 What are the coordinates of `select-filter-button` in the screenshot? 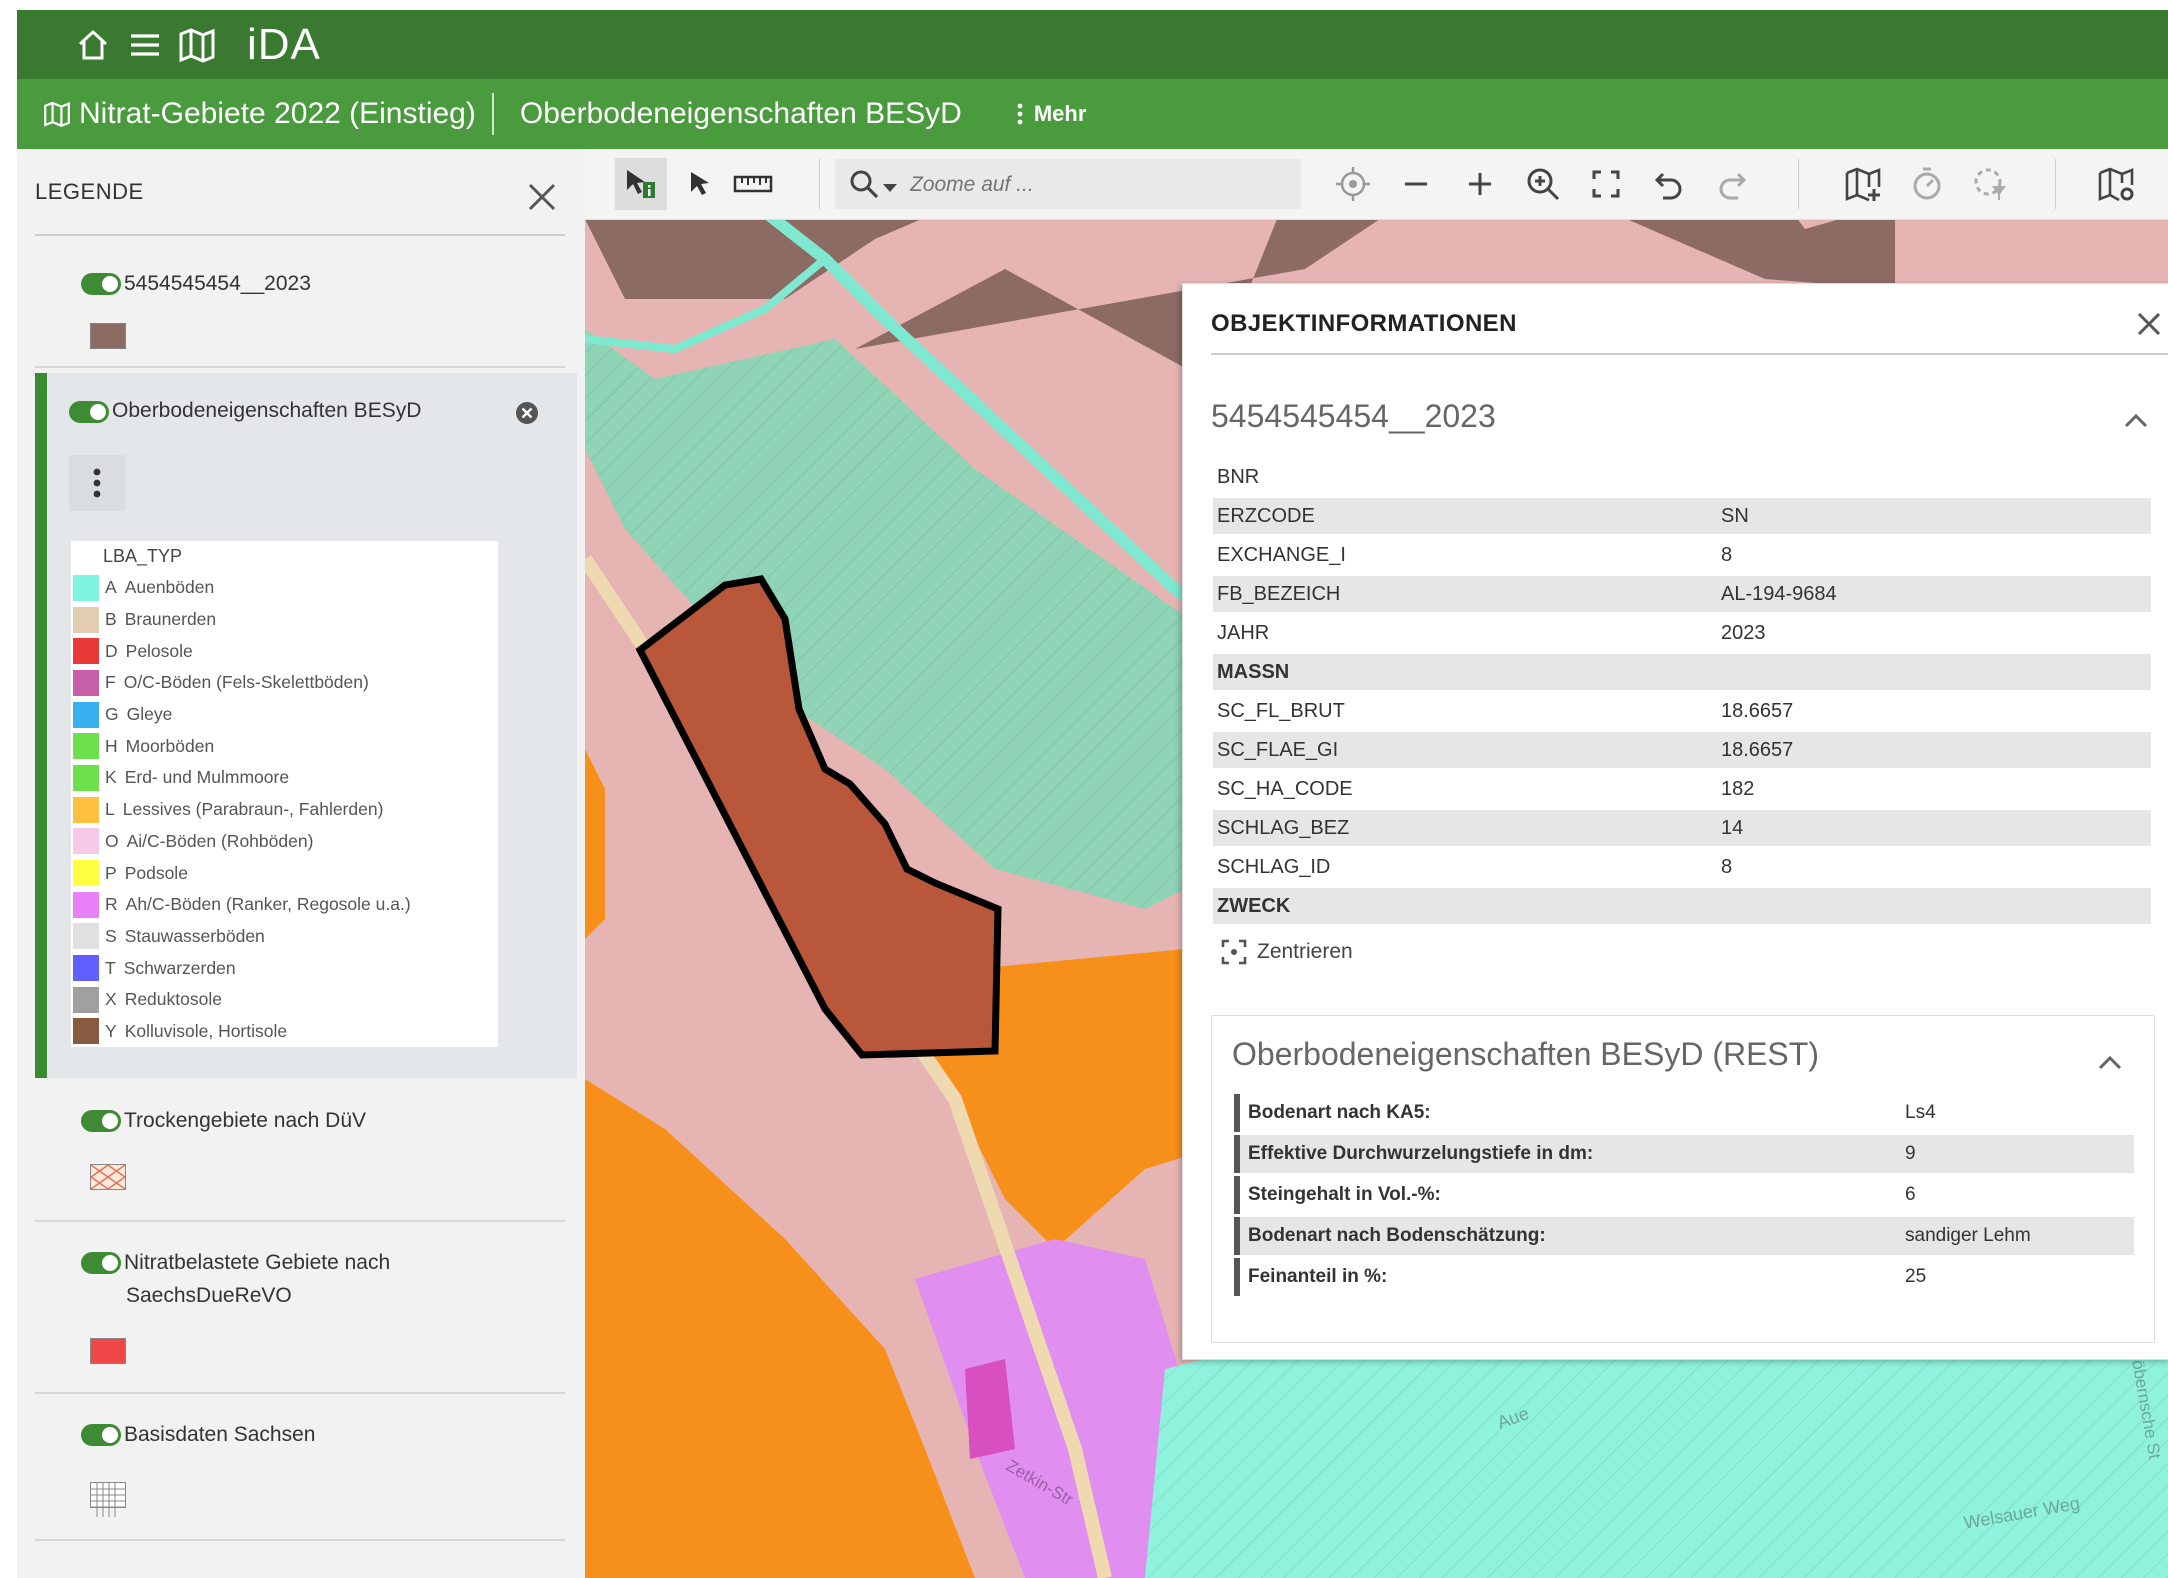 It's located at (1990, 184).